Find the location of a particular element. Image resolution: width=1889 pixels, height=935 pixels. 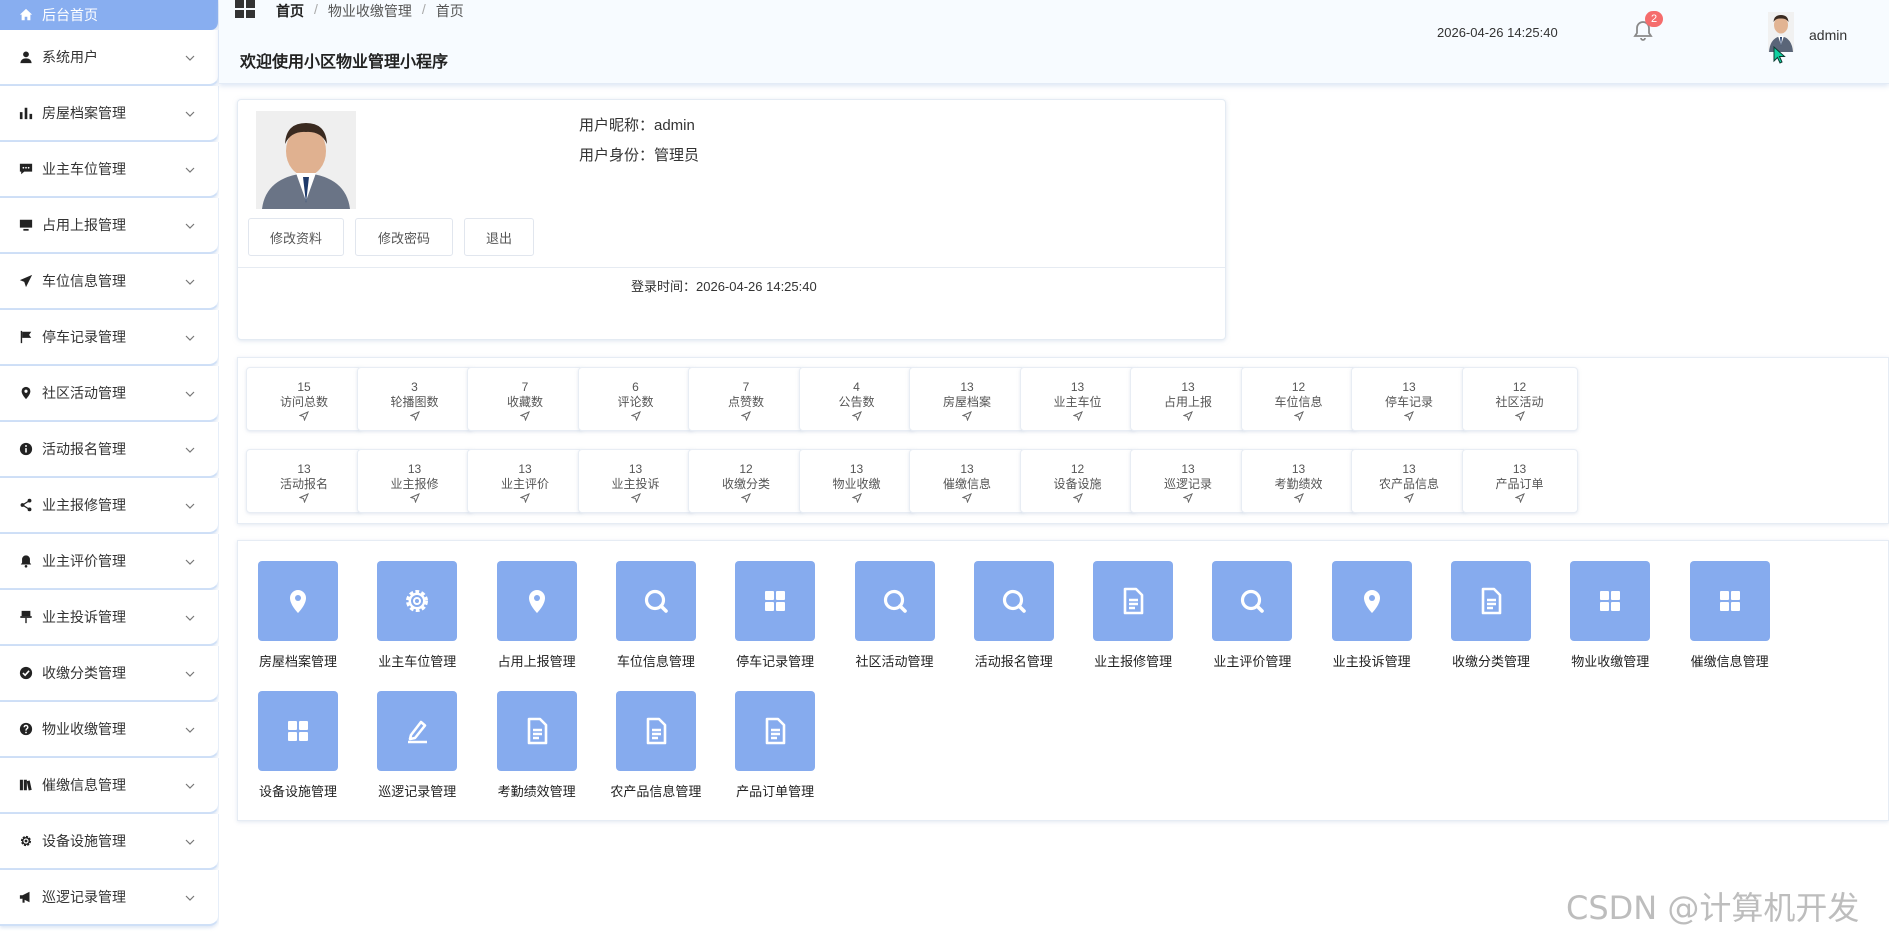

module-shortcut: 业主评价管理 is located at coordinates (1252, 615).